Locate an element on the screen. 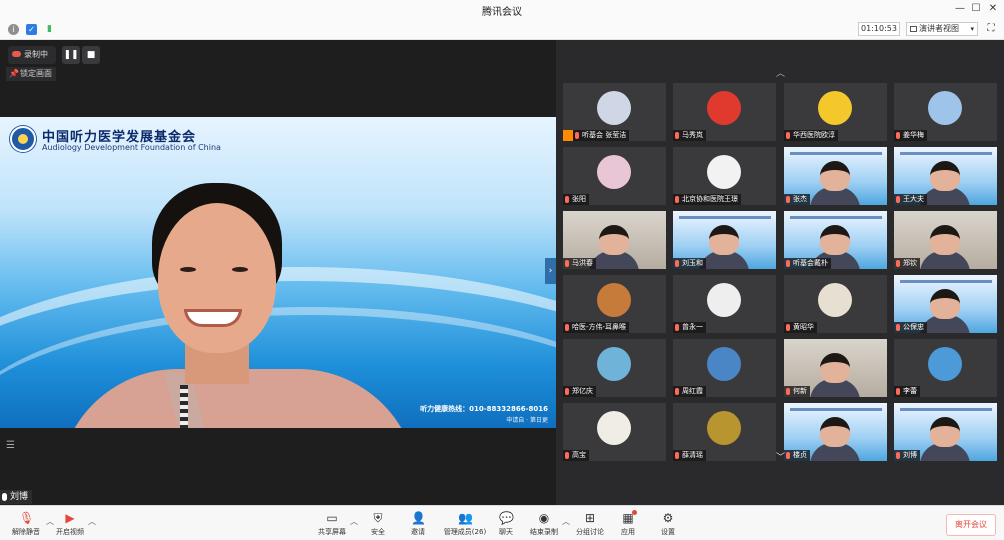  participant-name-text: 姜华梅 is located at coordinates (913, 135).